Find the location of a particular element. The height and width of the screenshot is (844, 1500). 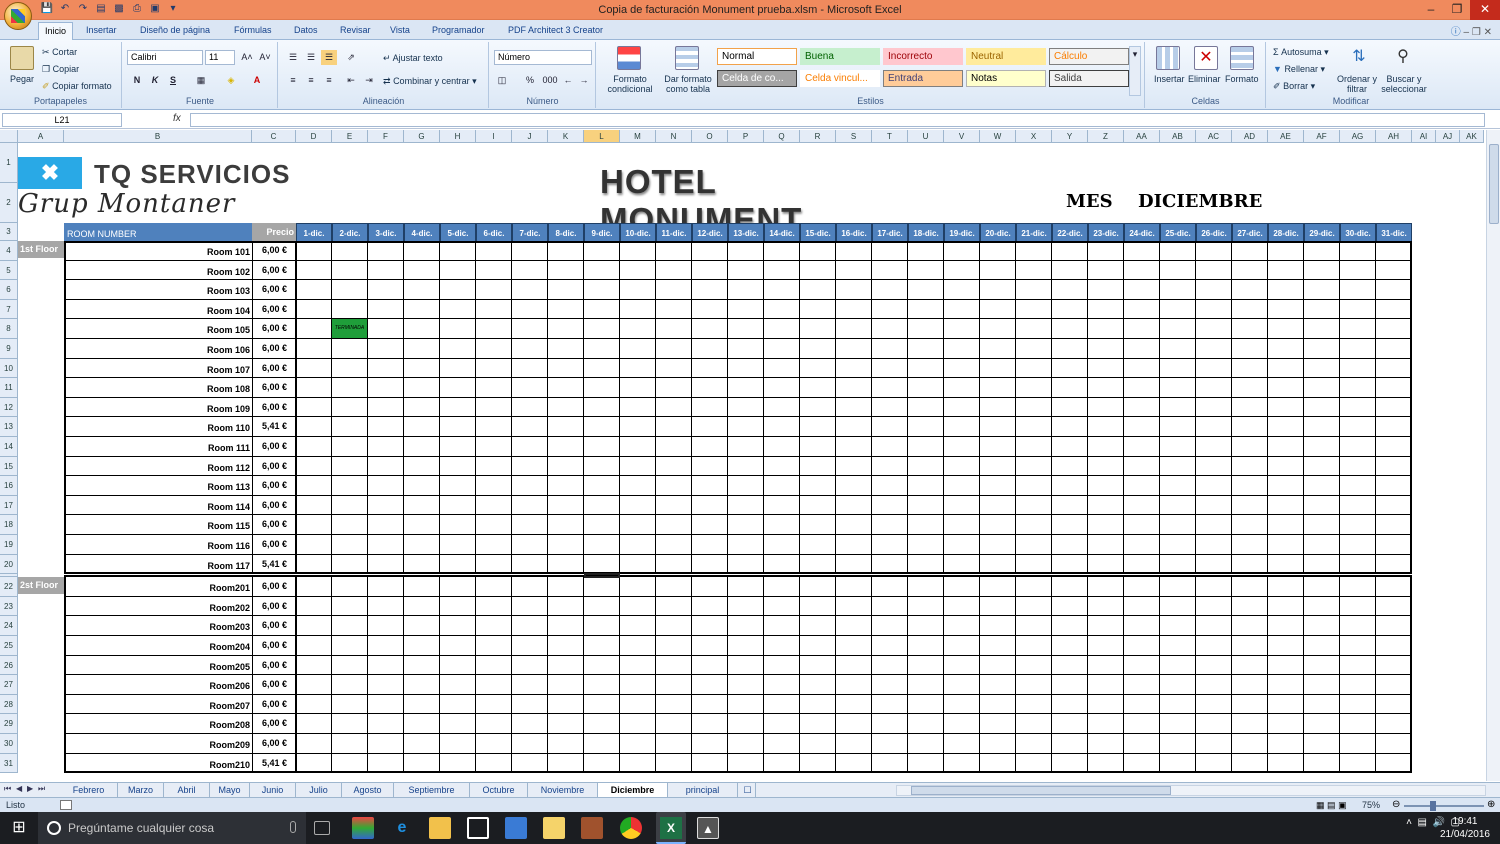

column-header-u: U is located at coordinates (926, 136).